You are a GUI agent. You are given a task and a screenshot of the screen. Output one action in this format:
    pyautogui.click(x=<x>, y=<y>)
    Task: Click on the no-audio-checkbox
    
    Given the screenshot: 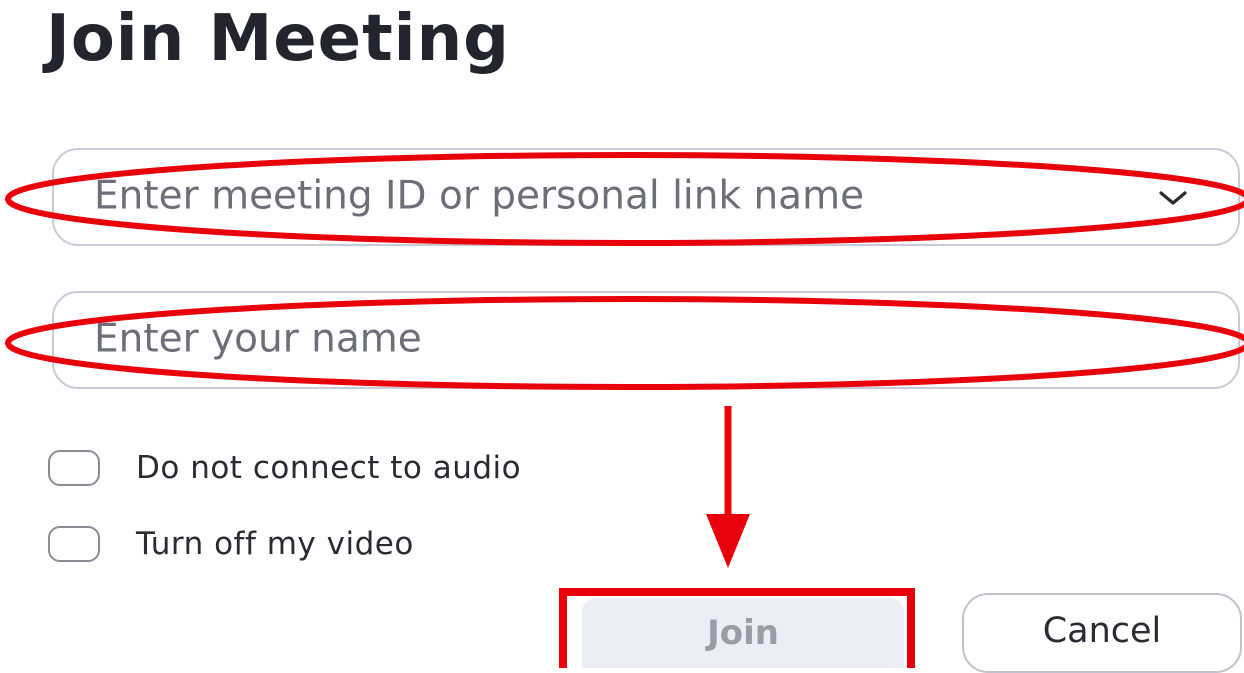 What is the action you would take?
    pyautogui.click(x=74, y=468)
    